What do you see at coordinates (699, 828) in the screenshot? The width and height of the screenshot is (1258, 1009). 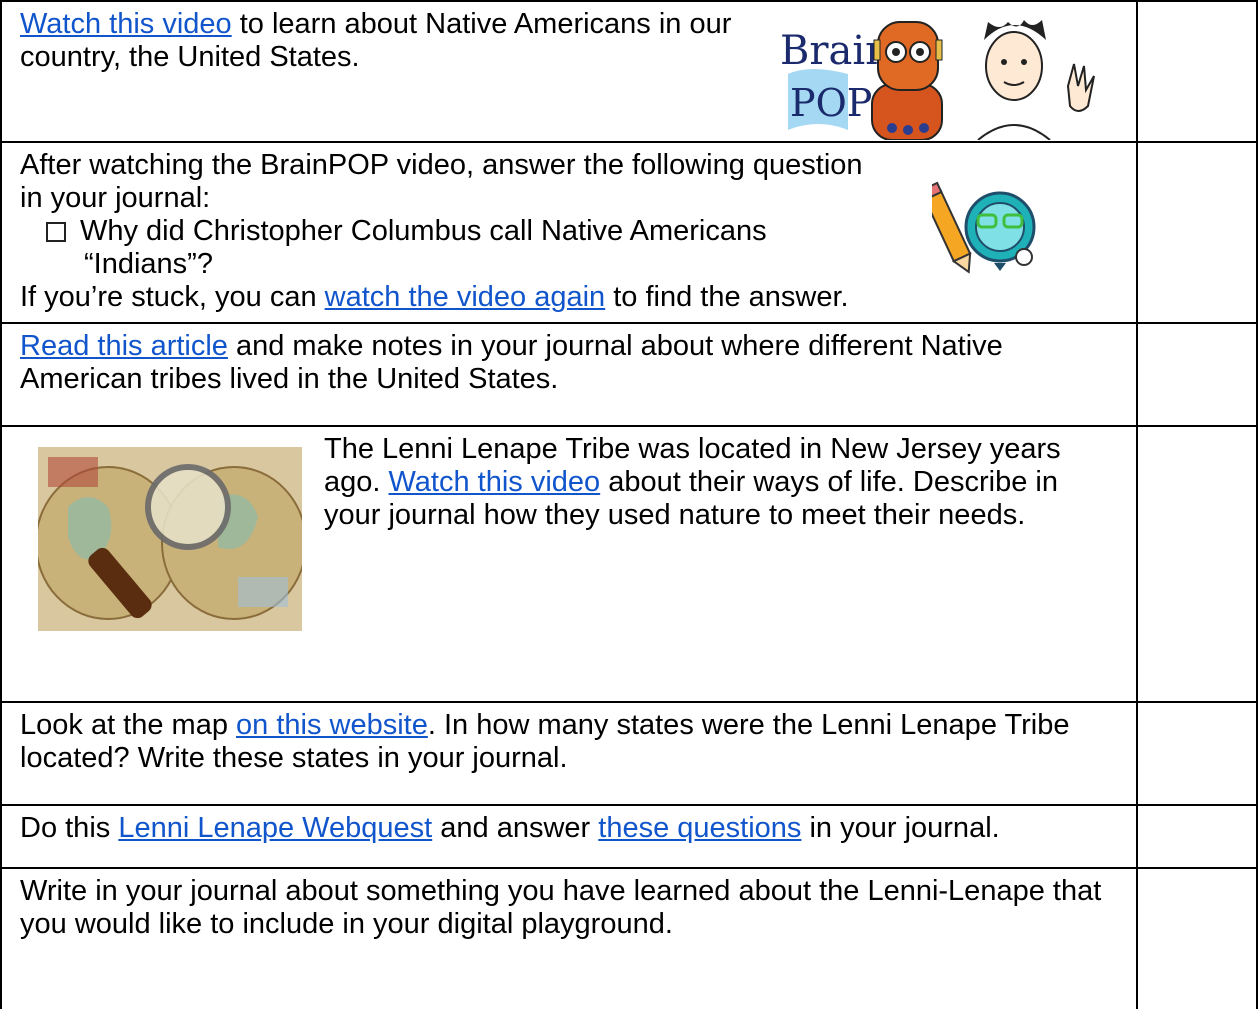 I see `questions-link: these questions` at bounding box center [699, 828].